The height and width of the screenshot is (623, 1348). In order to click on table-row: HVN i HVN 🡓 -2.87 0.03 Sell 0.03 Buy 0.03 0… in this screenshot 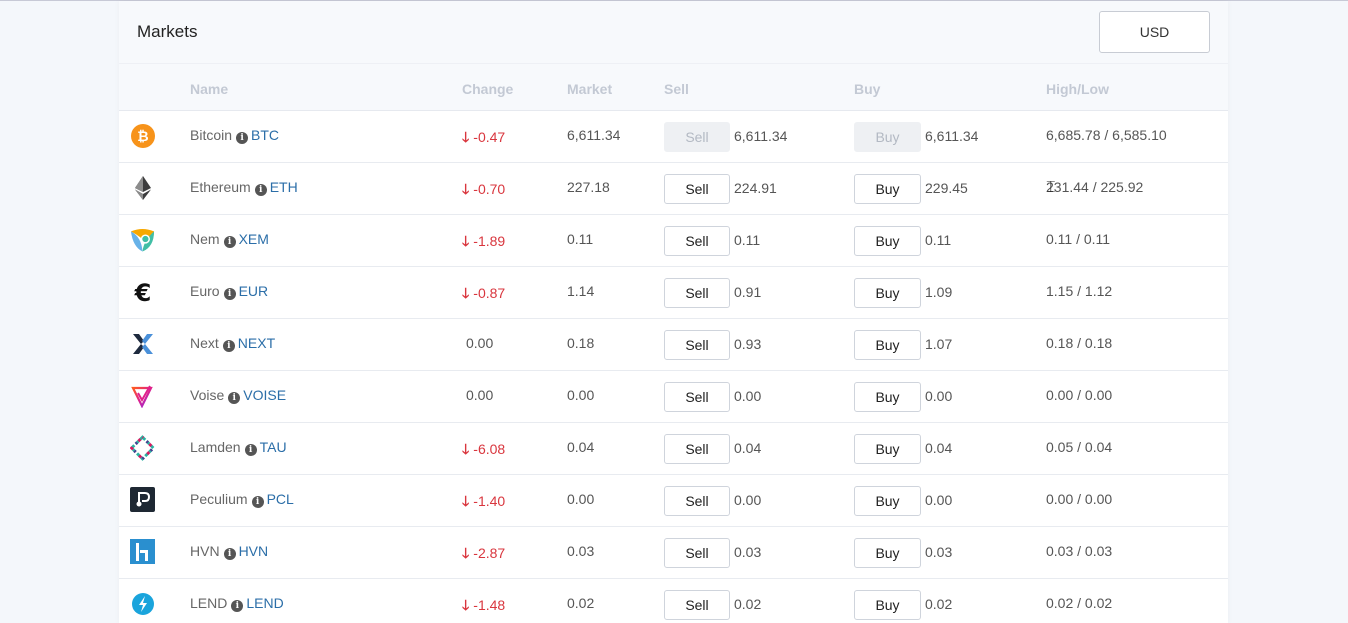, I will do `click(673, 553)`.